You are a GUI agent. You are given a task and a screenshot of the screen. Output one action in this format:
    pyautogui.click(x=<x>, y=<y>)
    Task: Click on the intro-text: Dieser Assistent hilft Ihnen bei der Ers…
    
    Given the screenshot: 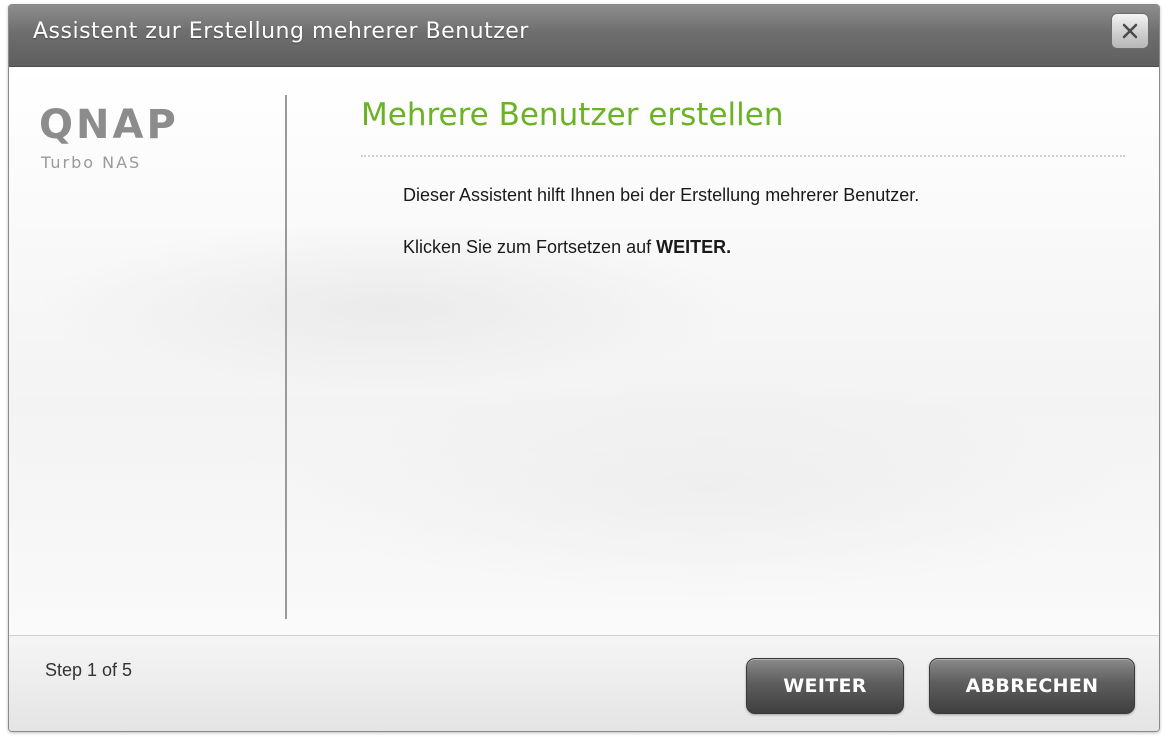 What is the action you would take?
    pyautogui.click(x=661, y=195)
    